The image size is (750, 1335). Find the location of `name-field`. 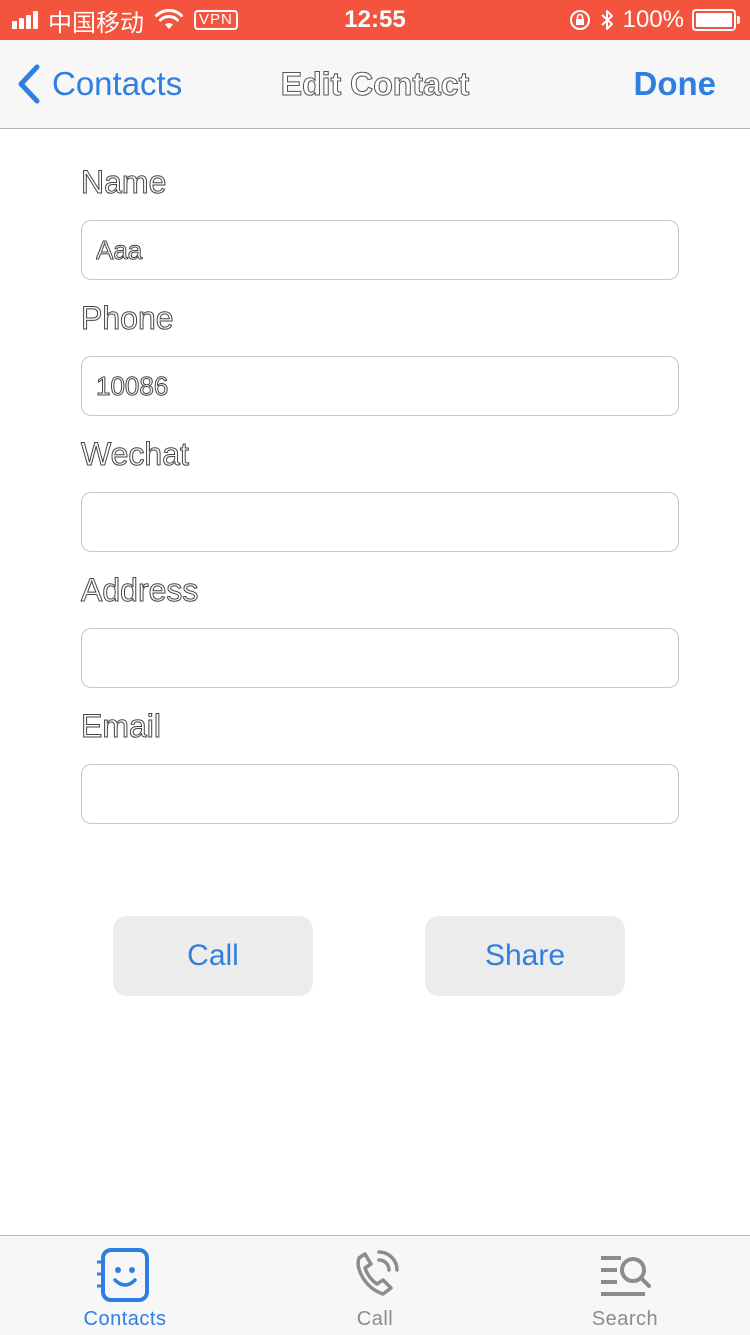

name-field is located at coordinates (380, 250).